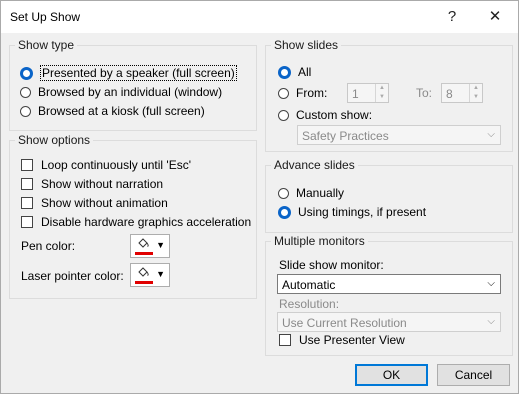 The image size is (519, 394). I want to click on radio-browsed-by-individual: Browsed by an individual (window), so click(121, 92).